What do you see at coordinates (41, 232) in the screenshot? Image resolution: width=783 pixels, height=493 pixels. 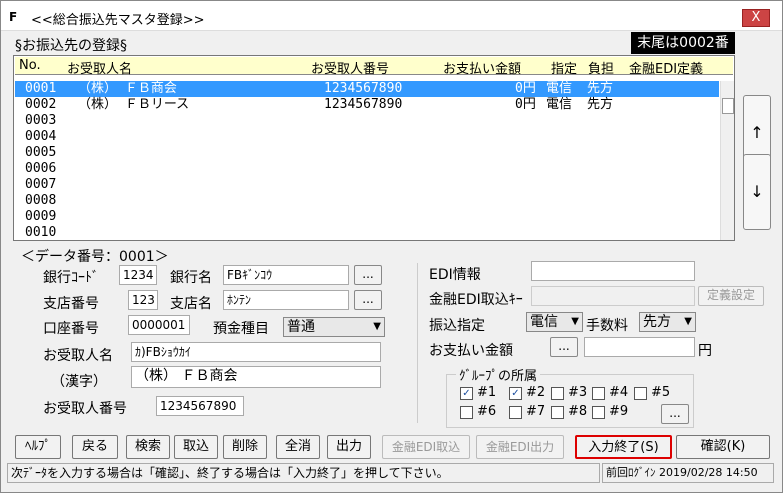 I see `row-no: 0010` at bounding box center [41, 232].